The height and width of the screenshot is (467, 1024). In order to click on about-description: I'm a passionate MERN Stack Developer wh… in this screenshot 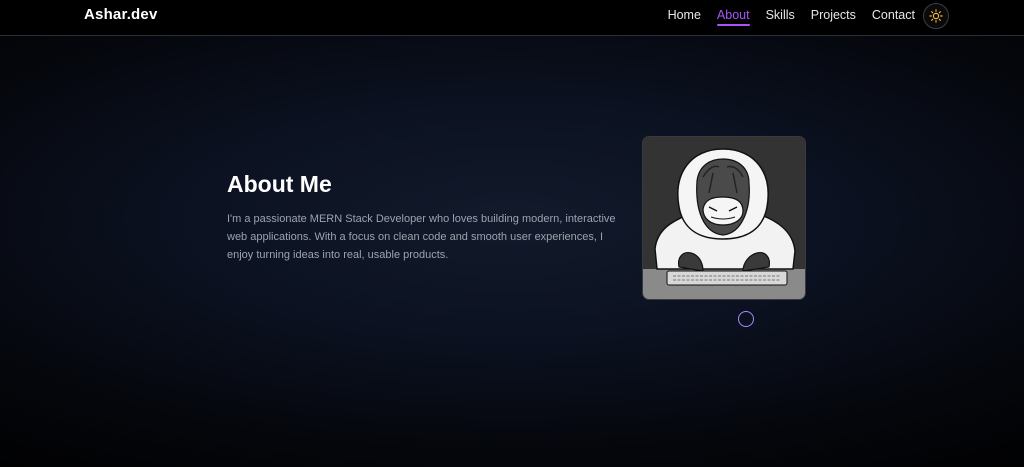, I will do `click(421, 237)`.